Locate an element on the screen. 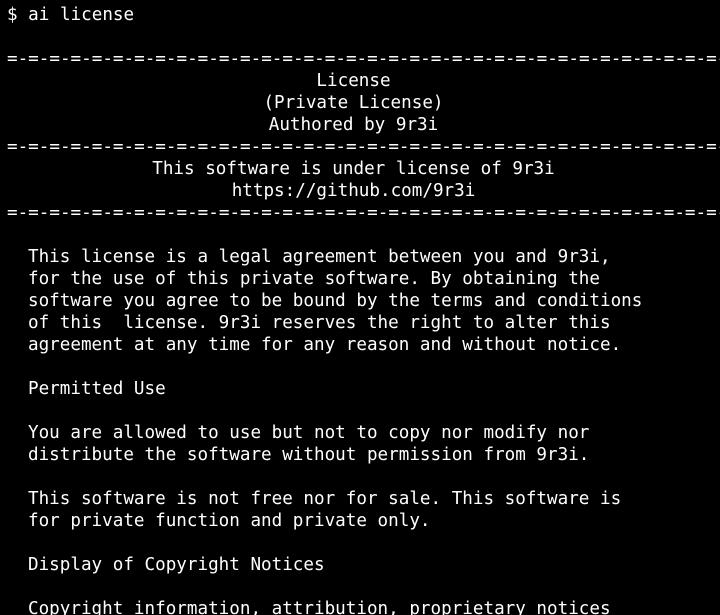 The height and width of the screenshot is (615, 720). license-subtitle: (Private License) is located at coordinates (353, 103).